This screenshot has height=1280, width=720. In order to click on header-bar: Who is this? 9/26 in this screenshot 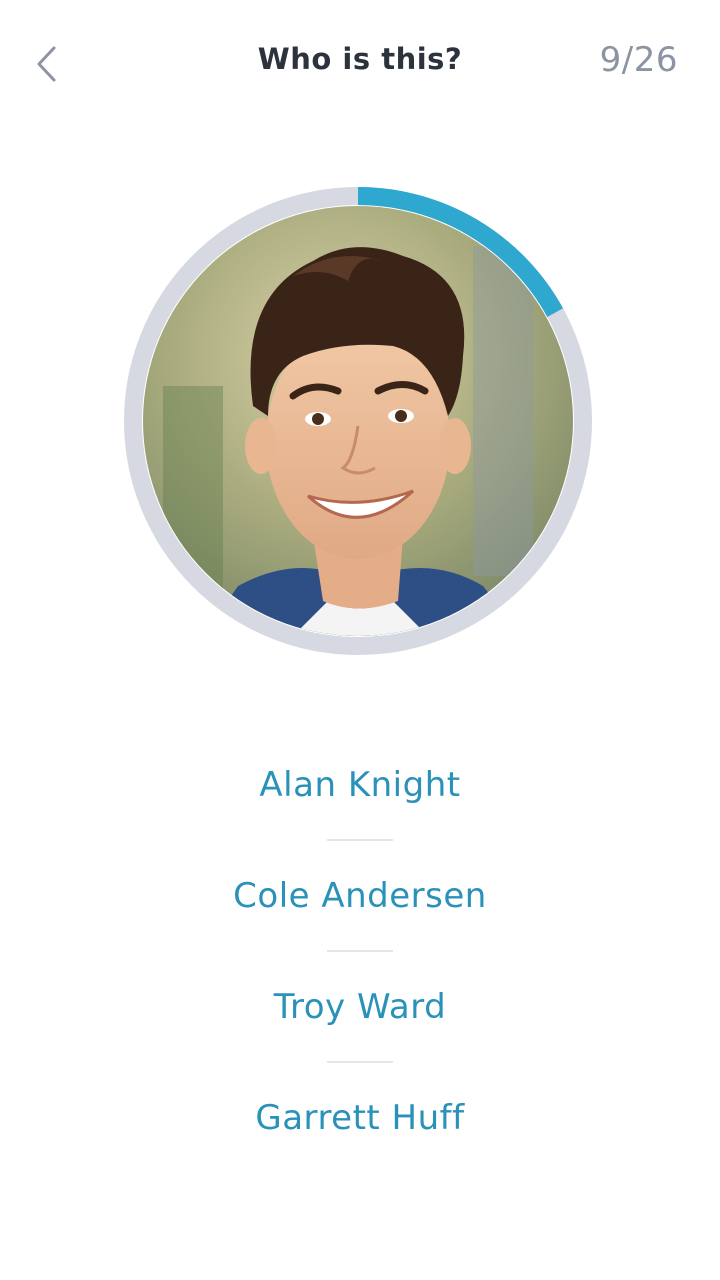, I will do `click(360, 65)`.